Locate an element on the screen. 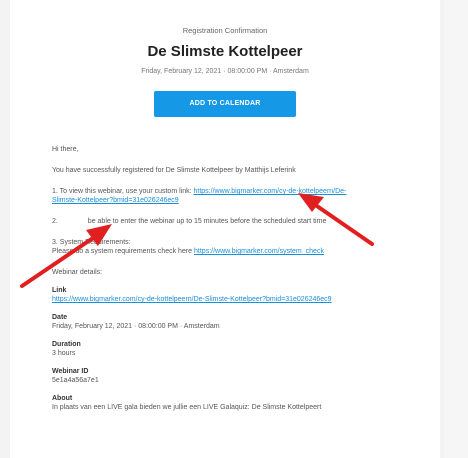  annotation-arrow-right is located at coordinates (336, 219).